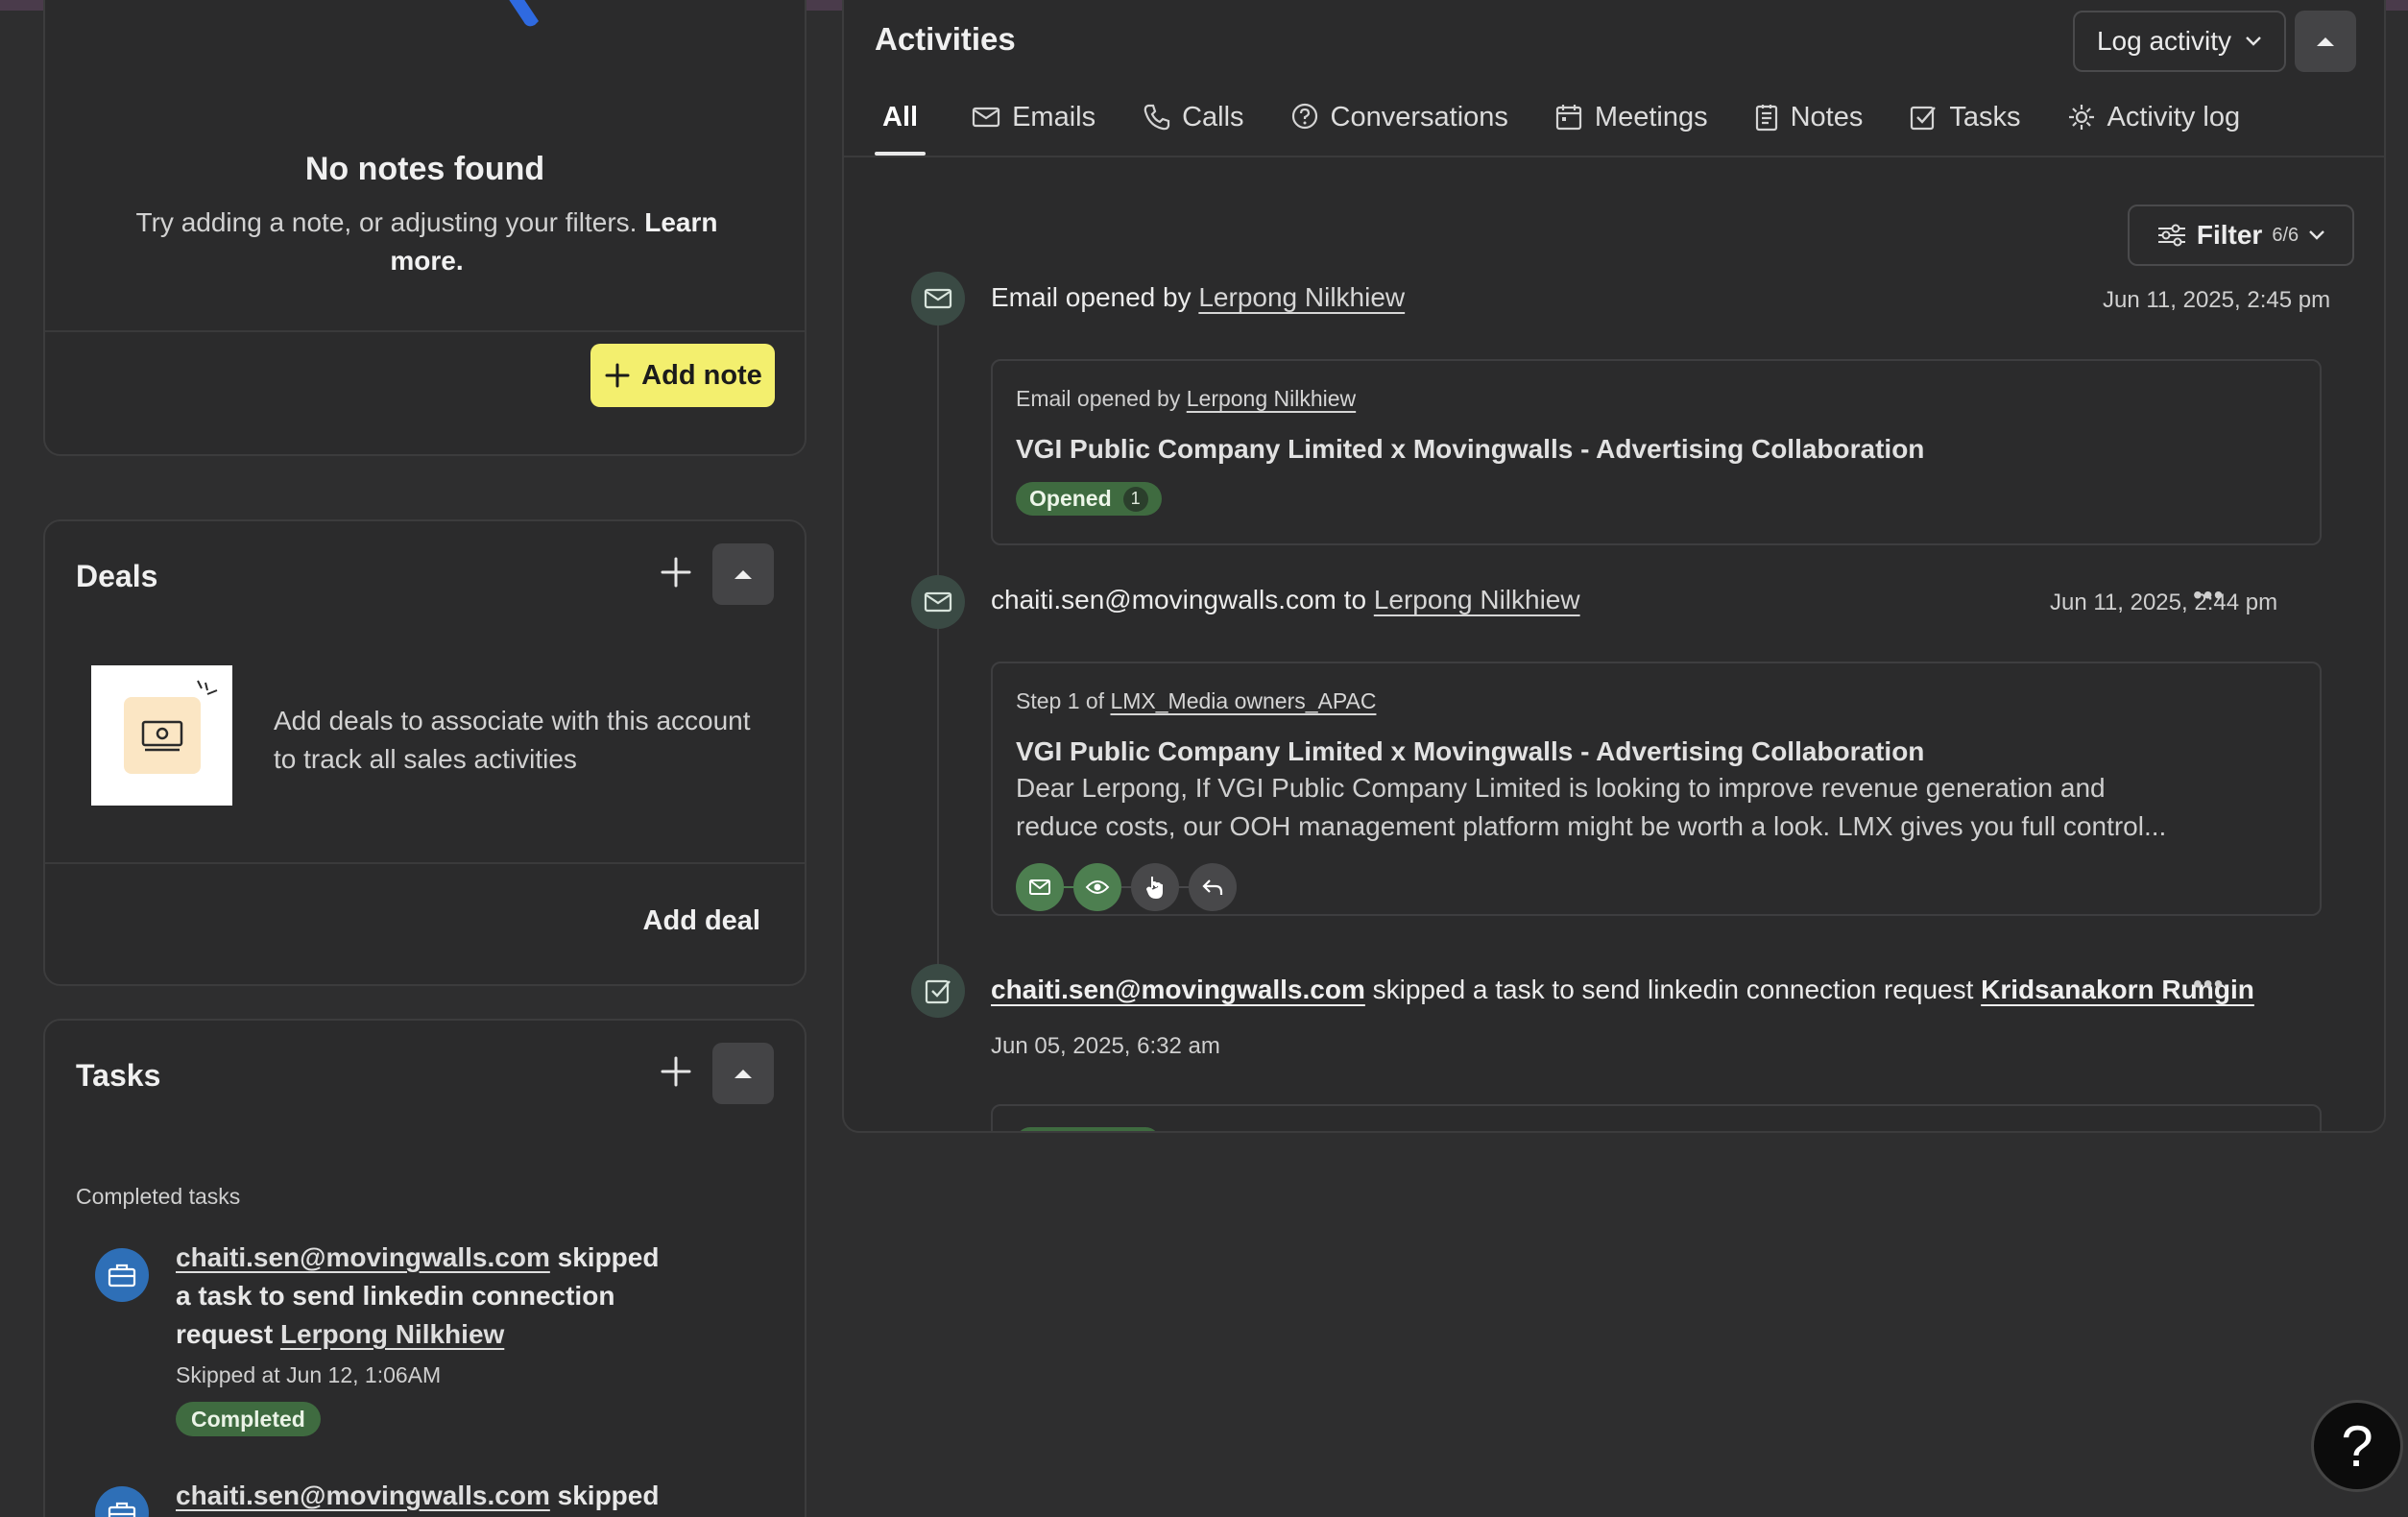 The image size is (2408, 1517). I want to click on add-note-button: Add note, so click(683, 376).